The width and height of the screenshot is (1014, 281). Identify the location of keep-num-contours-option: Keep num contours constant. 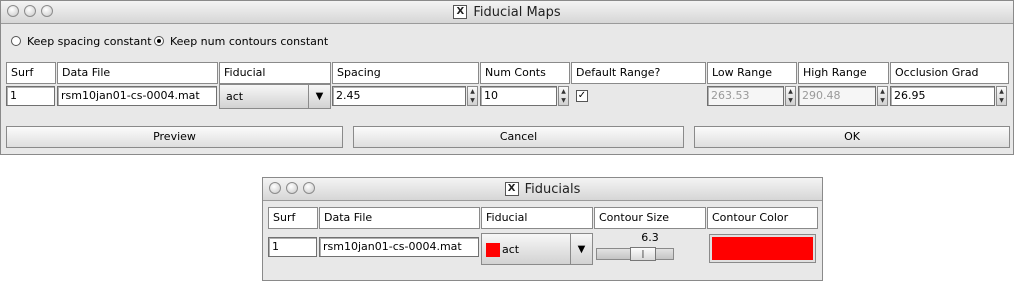
(241, 42).